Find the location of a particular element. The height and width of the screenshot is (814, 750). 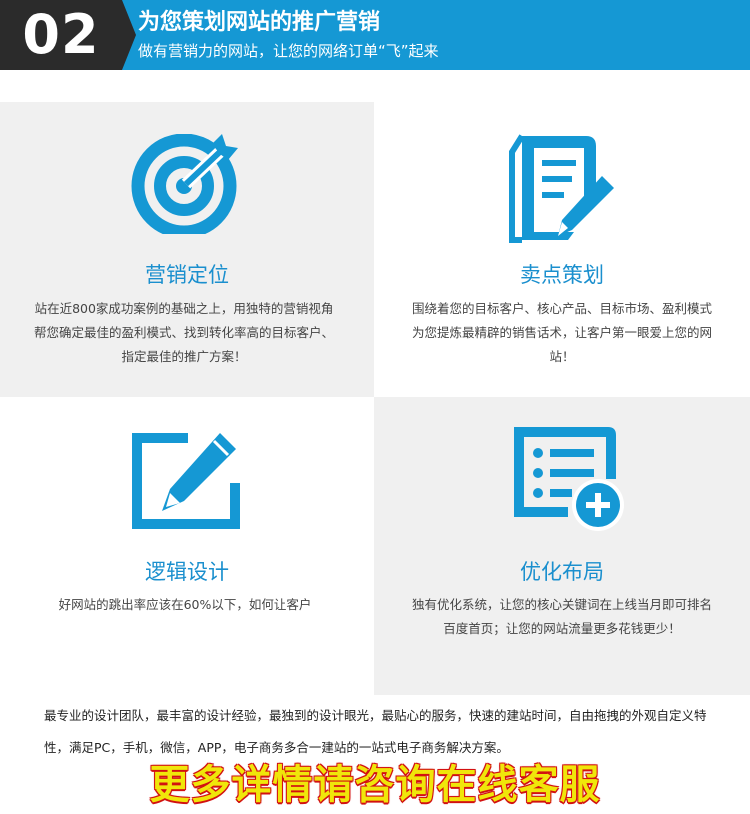

contact-cta: 更多详情请咨询在线客服 is located at coordinates (375, 785).